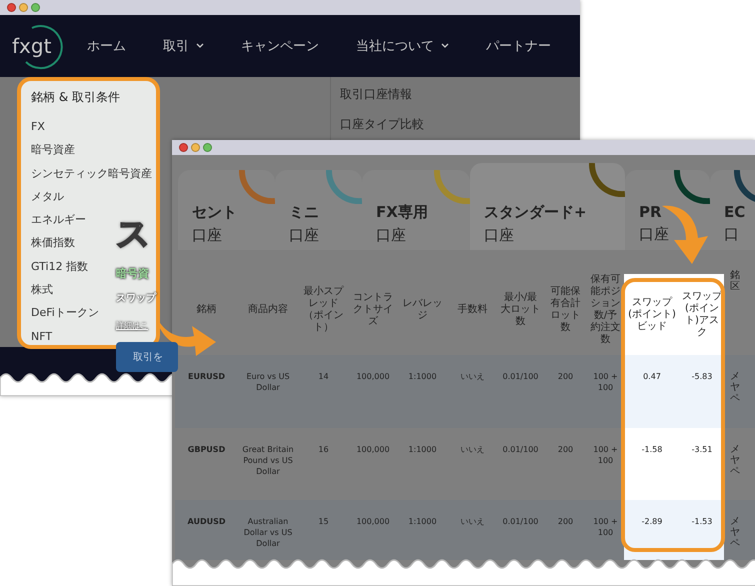 This screenshot has width=755, height=586. What do you see at coordinates (323, 450) in the screenshot?
I see `table-cell-text: 16` at bounding box center [323, 450].